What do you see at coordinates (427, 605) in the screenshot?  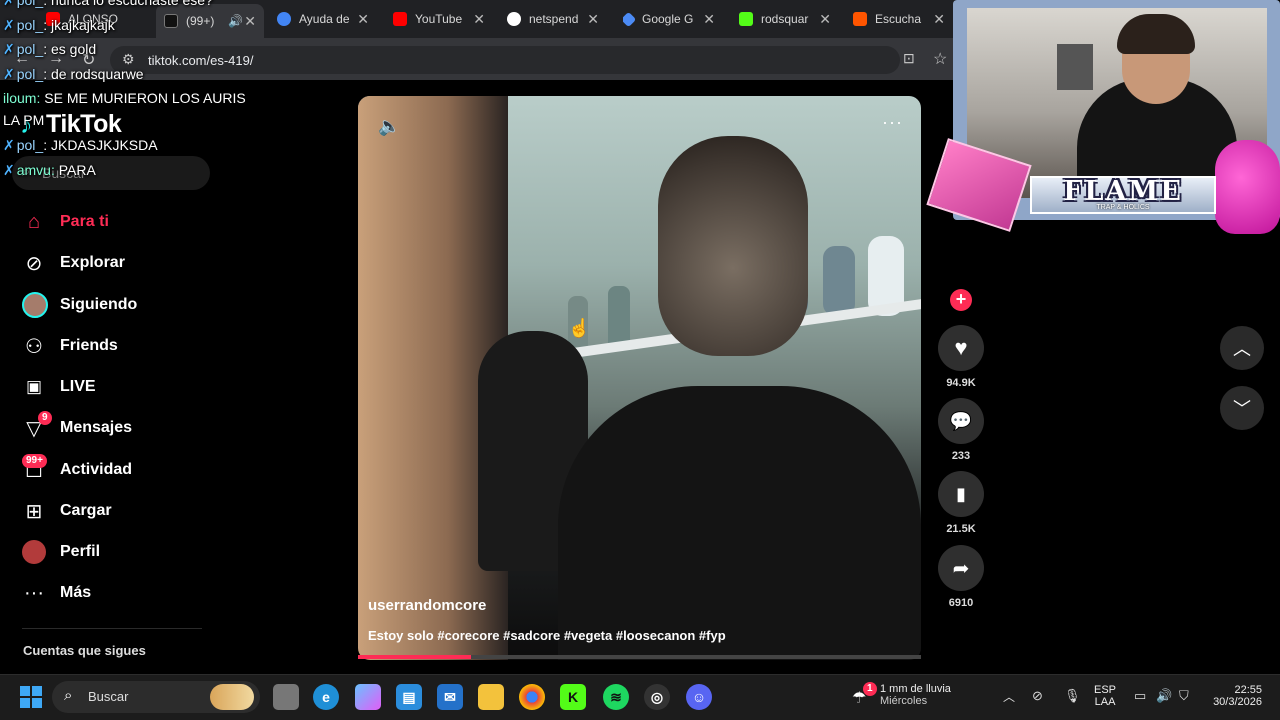 I see `video-author: userrandomcore` at bounding box center [427, 605].